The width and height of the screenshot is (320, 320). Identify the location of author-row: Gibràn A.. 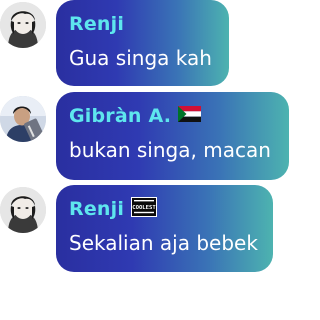
(172, 116).